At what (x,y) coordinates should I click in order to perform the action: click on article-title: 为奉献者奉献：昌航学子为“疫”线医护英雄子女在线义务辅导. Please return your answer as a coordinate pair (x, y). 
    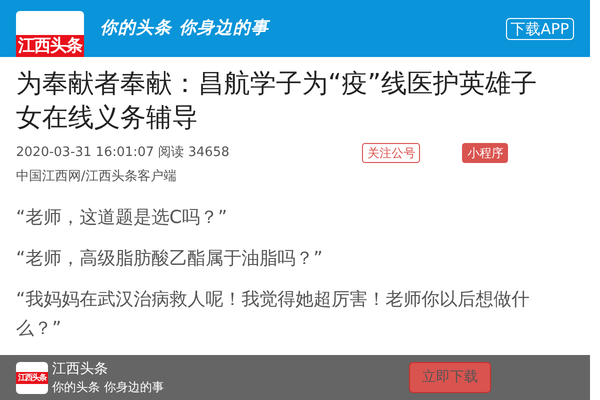
    Looking at the image, I should click on (277, 101).